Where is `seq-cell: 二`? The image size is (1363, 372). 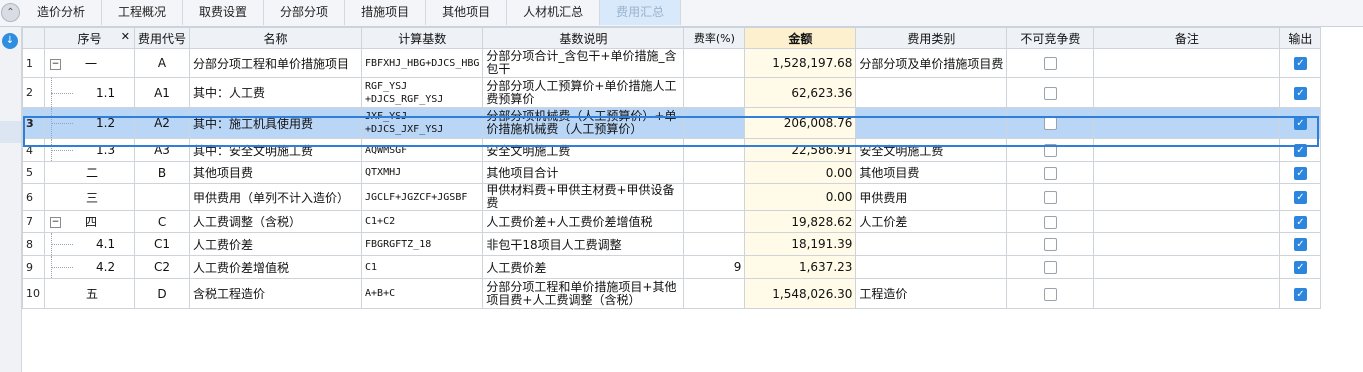
seq-cell: 二 is located at coordinates (89, 172).